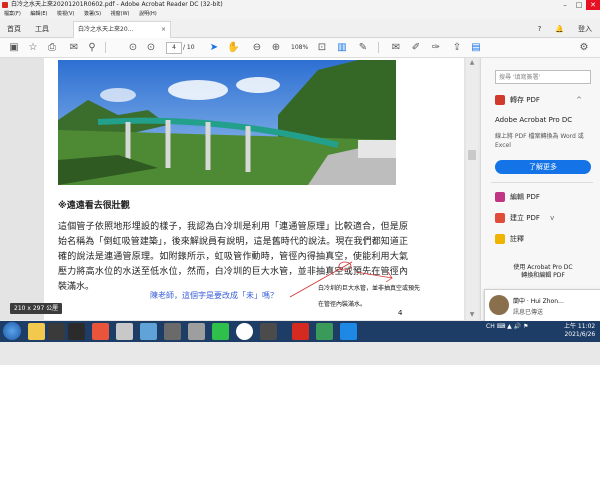 The image size is (600, 499). I want to click on chevron-down-icon: v, so click(552, 218).